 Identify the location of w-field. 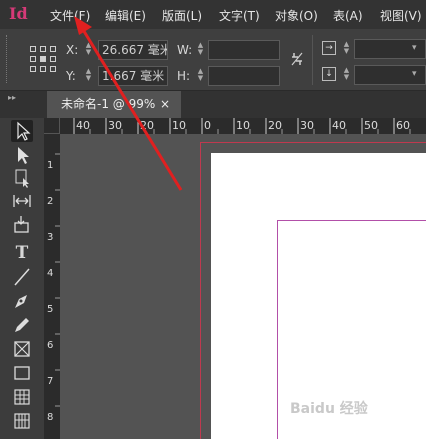
(244, 50).